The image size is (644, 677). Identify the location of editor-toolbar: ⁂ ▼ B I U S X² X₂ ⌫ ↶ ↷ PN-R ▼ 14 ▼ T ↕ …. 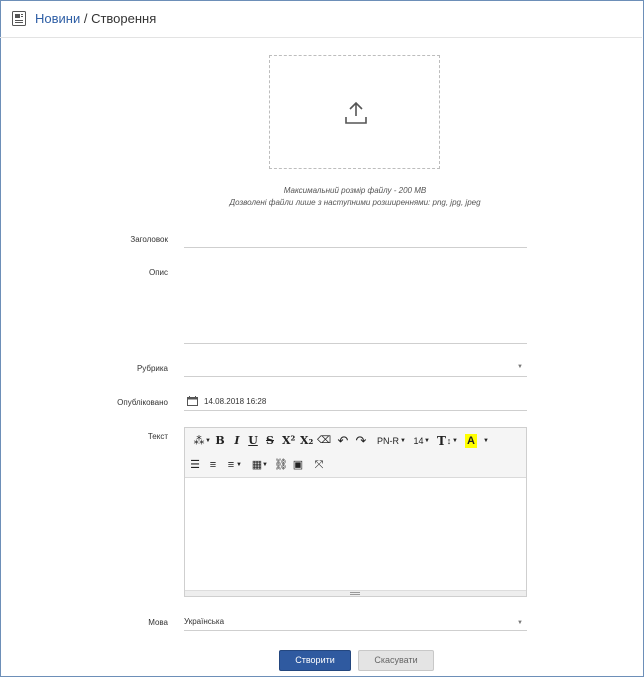
(355, 453).